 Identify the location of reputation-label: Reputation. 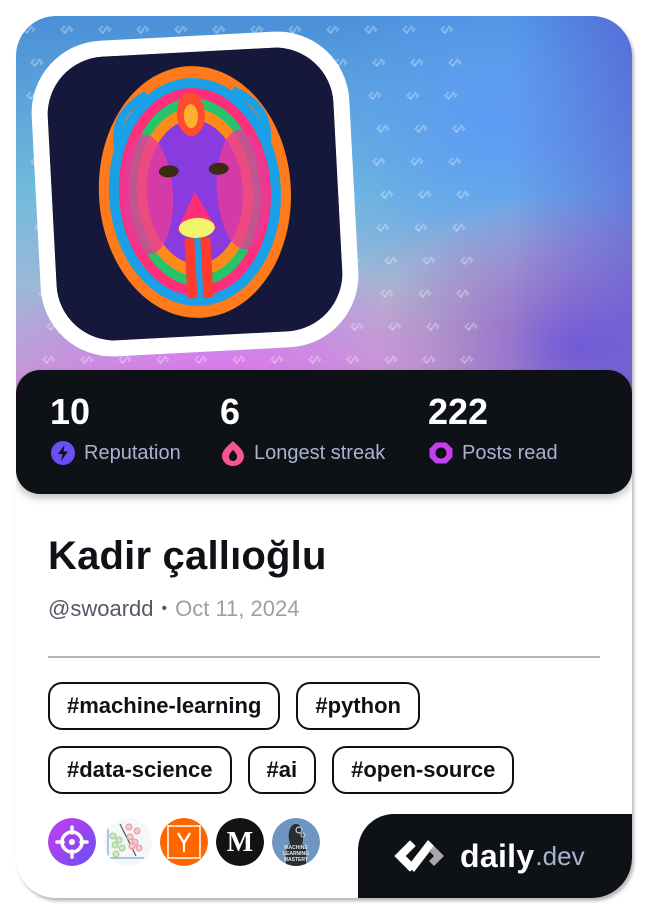
(132, 452).